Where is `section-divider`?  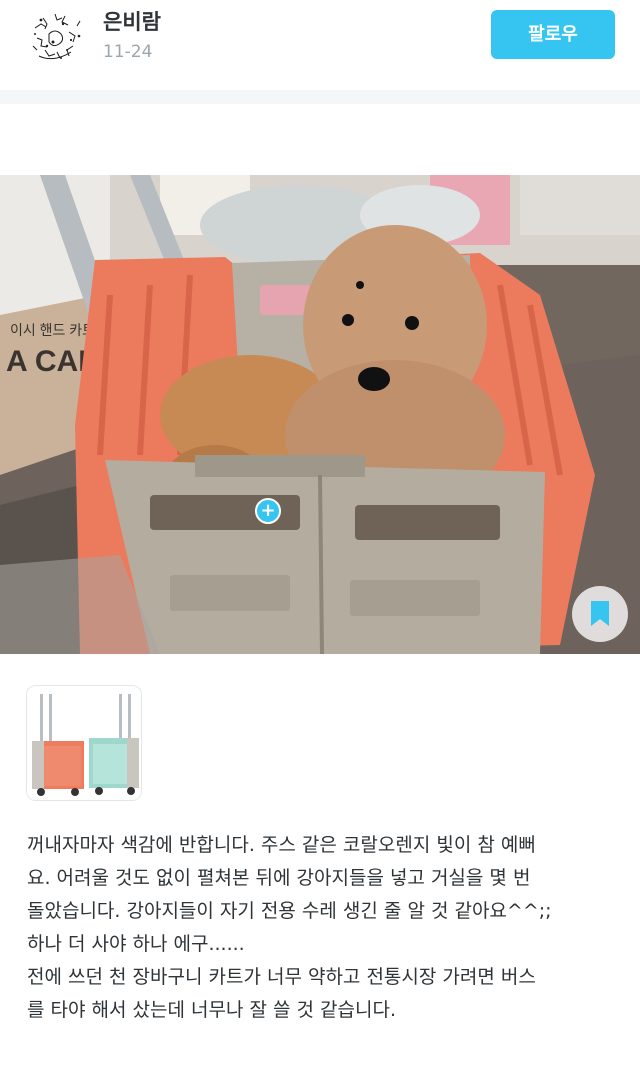
section-divider is located at coordinates (320, 97).